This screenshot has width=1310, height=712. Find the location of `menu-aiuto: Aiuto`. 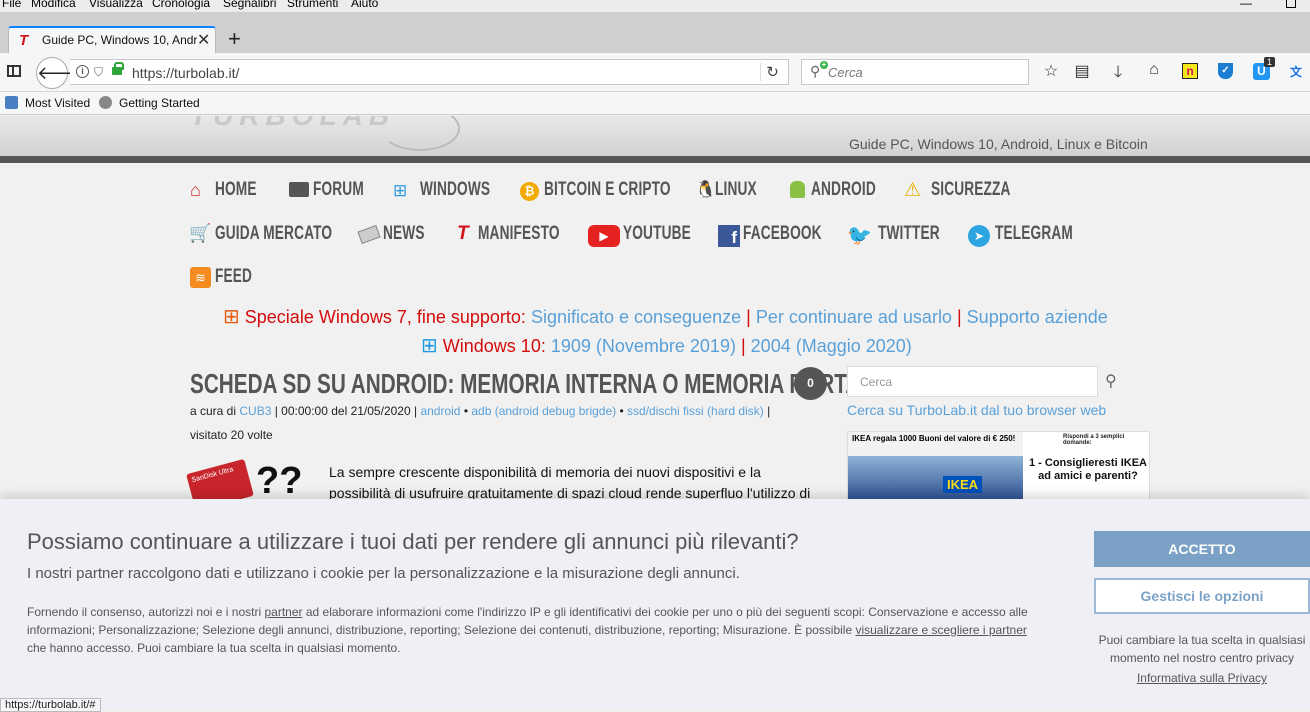

menu-aiuto: Aiuto is located at coordinates (364, 5).